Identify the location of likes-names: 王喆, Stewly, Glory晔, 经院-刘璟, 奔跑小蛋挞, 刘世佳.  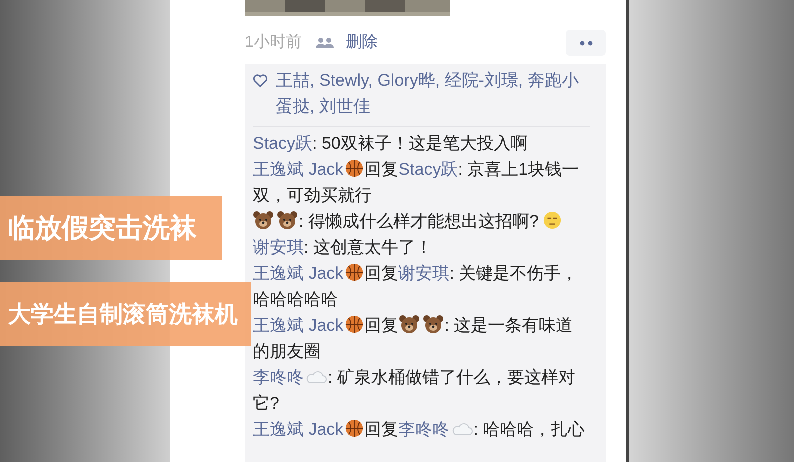
(433, 94).